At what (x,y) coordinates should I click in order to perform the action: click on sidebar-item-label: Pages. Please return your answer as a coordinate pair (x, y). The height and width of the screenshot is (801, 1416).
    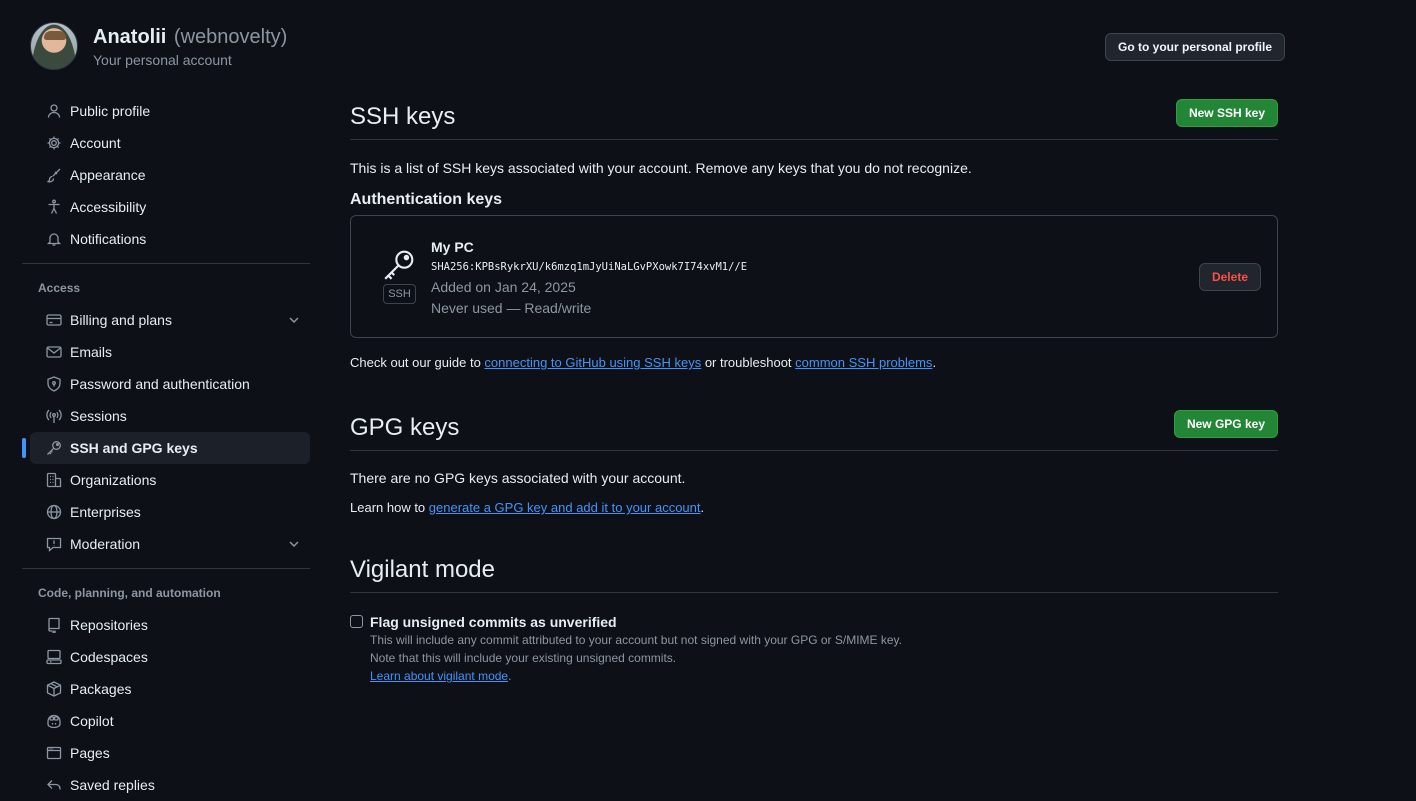
    Looking at the image, I should click on (90, 753).